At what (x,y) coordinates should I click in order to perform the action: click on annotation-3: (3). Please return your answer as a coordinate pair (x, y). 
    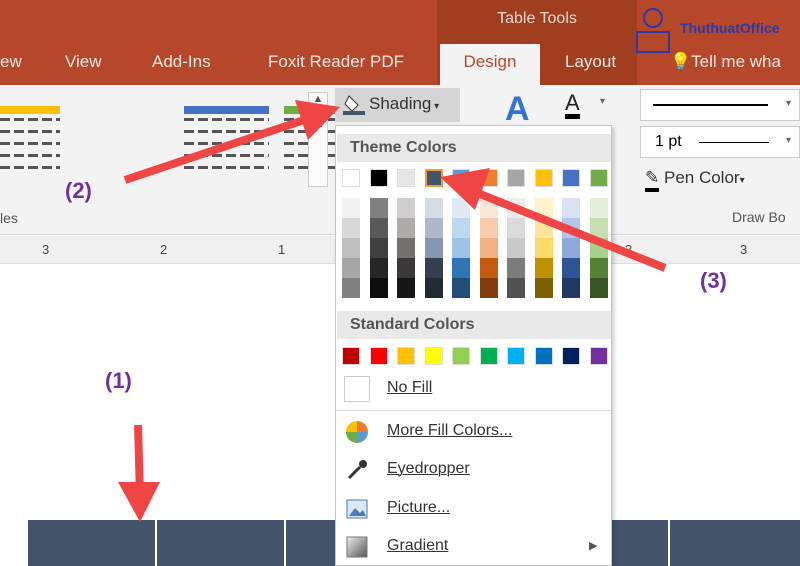
    Looking at the image, I should click on (713, 280).